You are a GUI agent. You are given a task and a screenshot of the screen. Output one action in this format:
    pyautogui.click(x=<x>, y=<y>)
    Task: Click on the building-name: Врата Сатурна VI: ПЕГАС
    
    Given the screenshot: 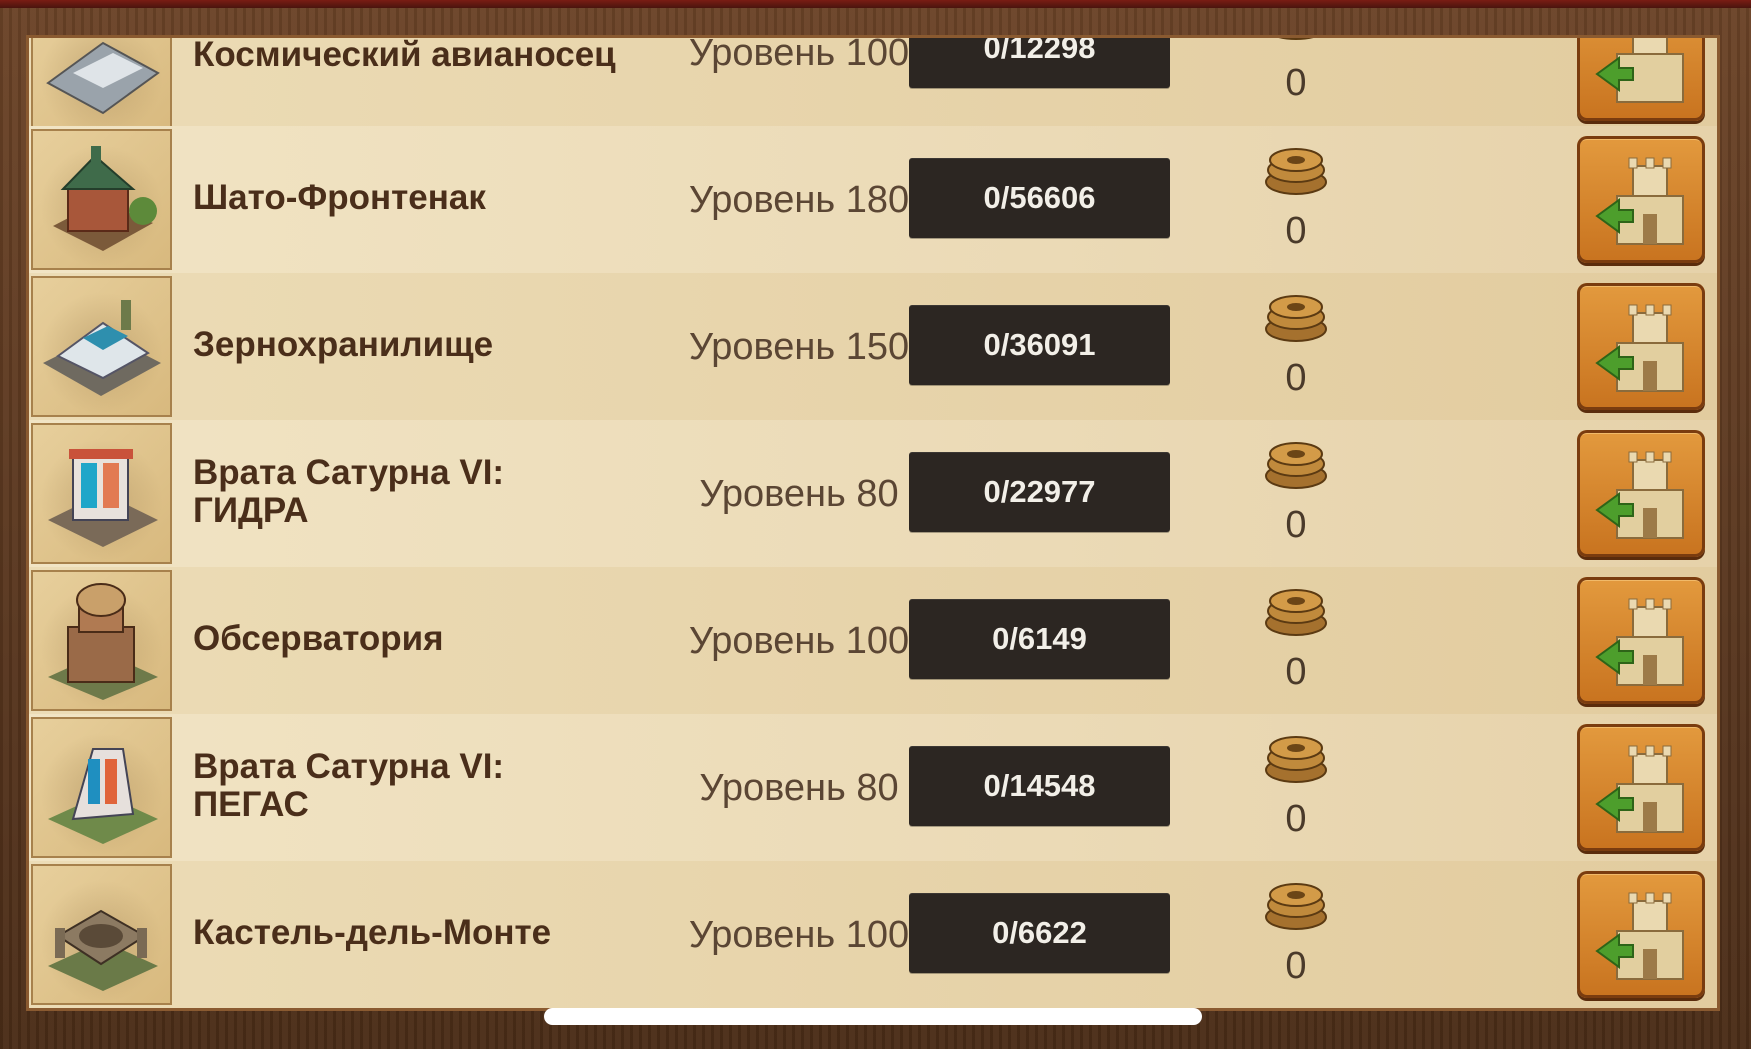 What is the action you would take?
    pyautogui.click(x=413, y=786)
    